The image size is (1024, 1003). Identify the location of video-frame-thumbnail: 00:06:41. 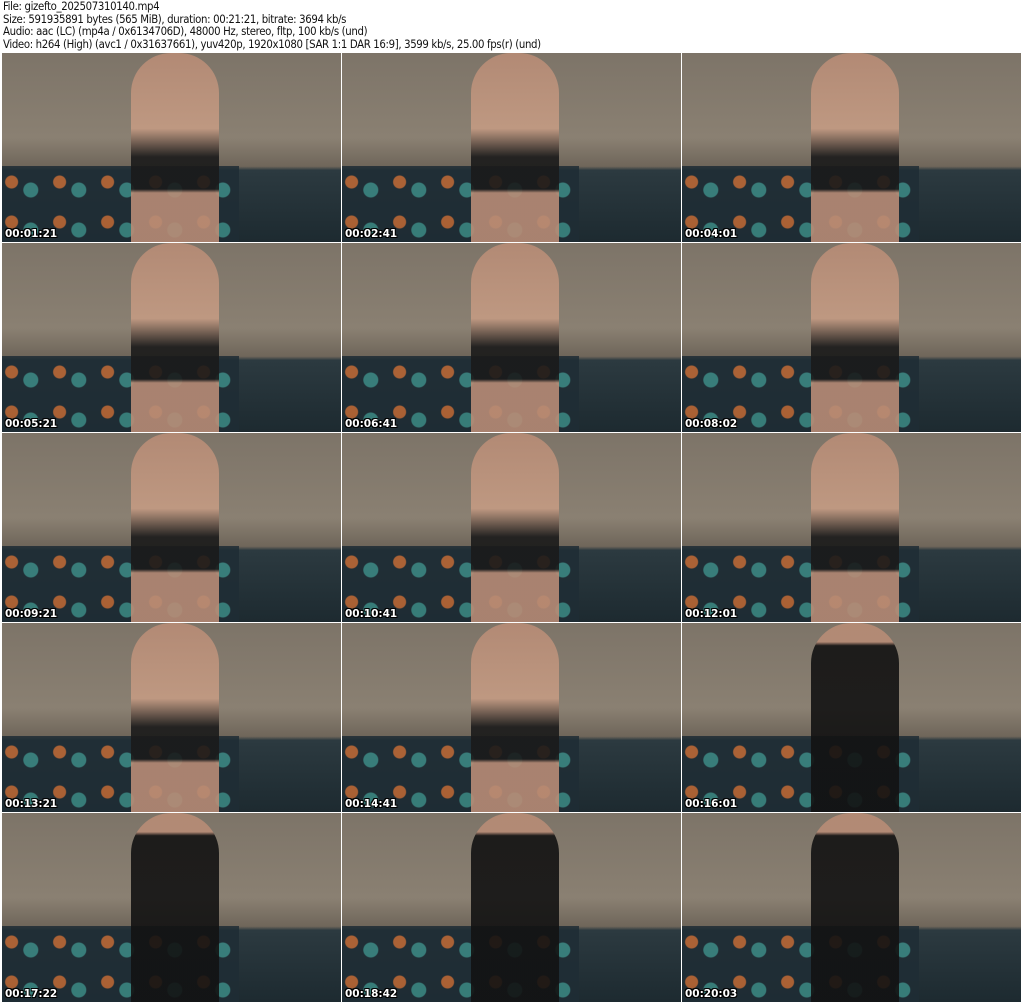
(511, 337).